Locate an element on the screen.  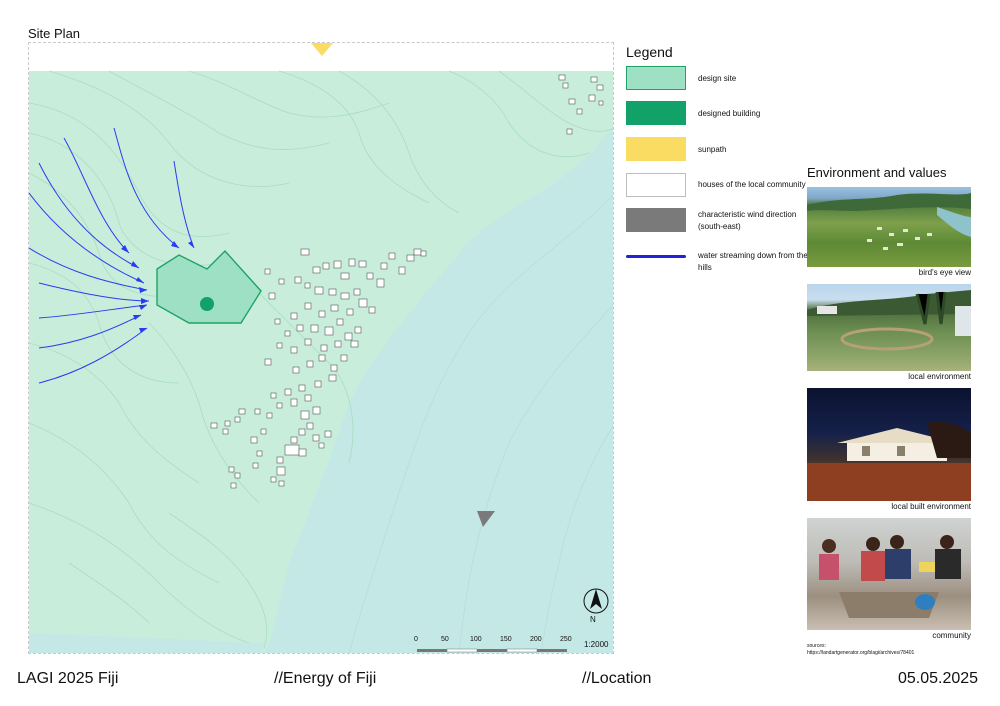
footer-section: //Location is located at coordinates (617, 678).